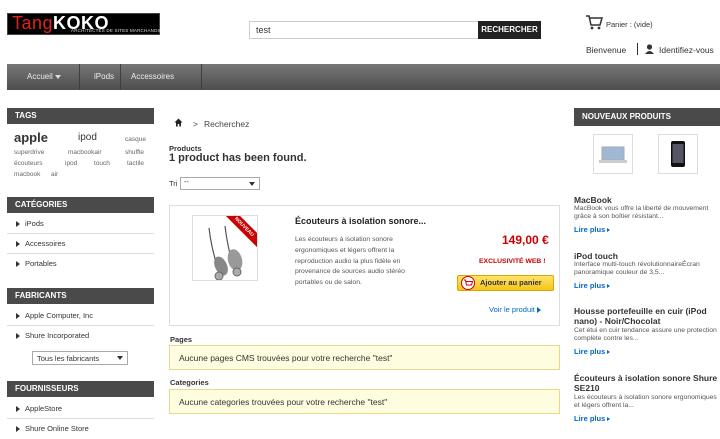 Image resolution: width=720 pixels, height=439 pixels. I want to click on page-title: 1 product has been found., so click(238, 158).